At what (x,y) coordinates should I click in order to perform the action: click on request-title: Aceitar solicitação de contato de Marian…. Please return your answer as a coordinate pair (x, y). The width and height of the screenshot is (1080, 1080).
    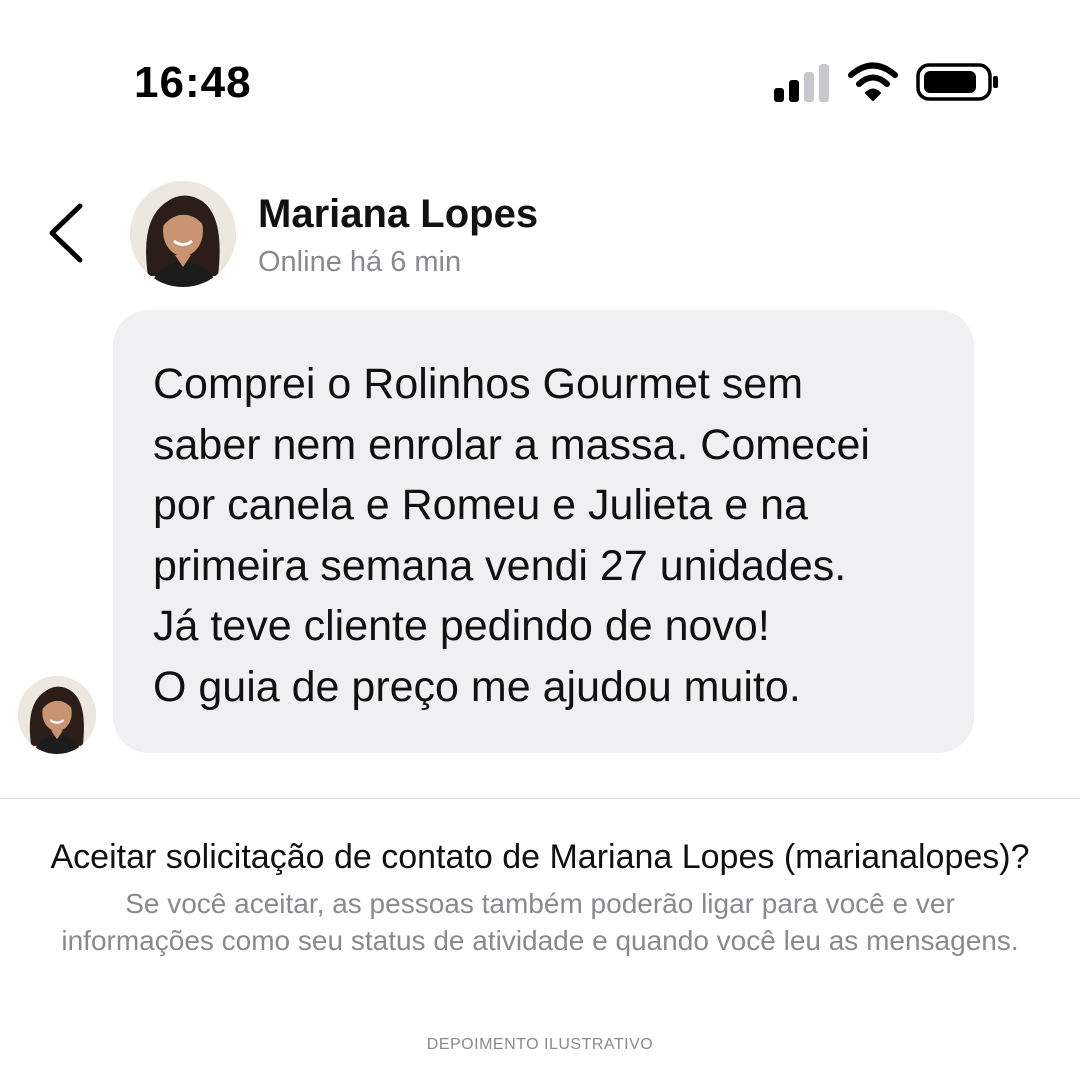
    Looking at the image, I should click on (540, 857).